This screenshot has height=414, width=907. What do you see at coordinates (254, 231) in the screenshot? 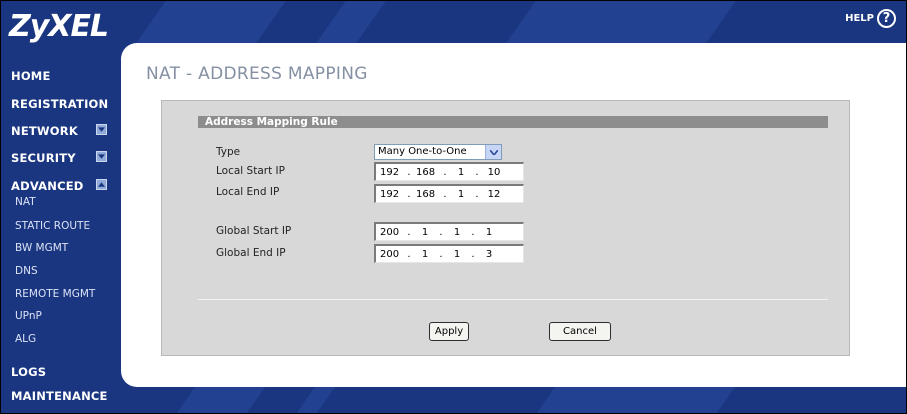
I see `global-start-ip-label: Global Start IP` at bounding box center [254, 231].